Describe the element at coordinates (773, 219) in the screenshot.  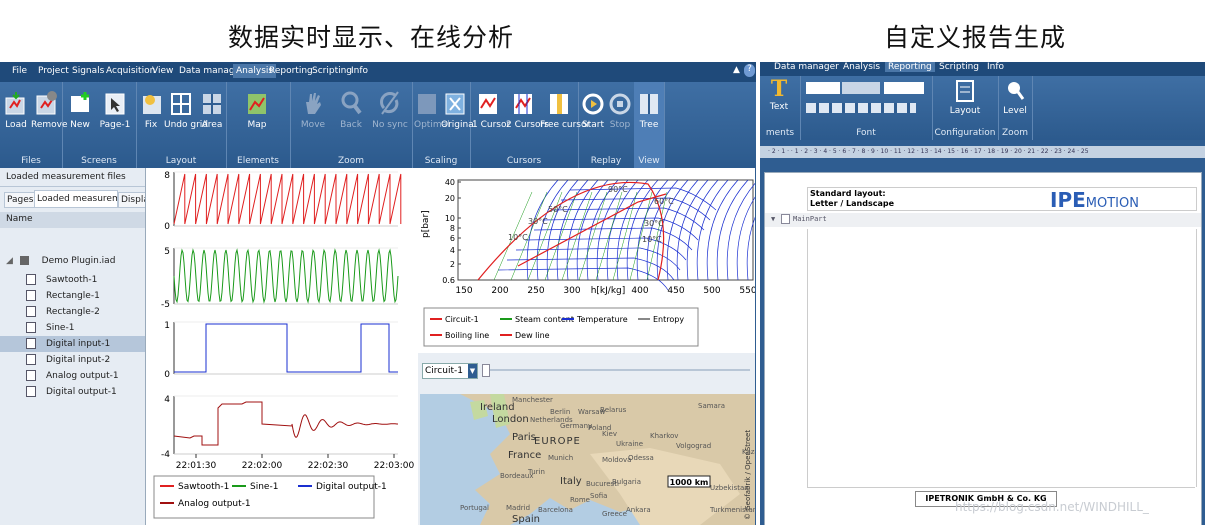
I see `collapse-icon: ▼` at that location.